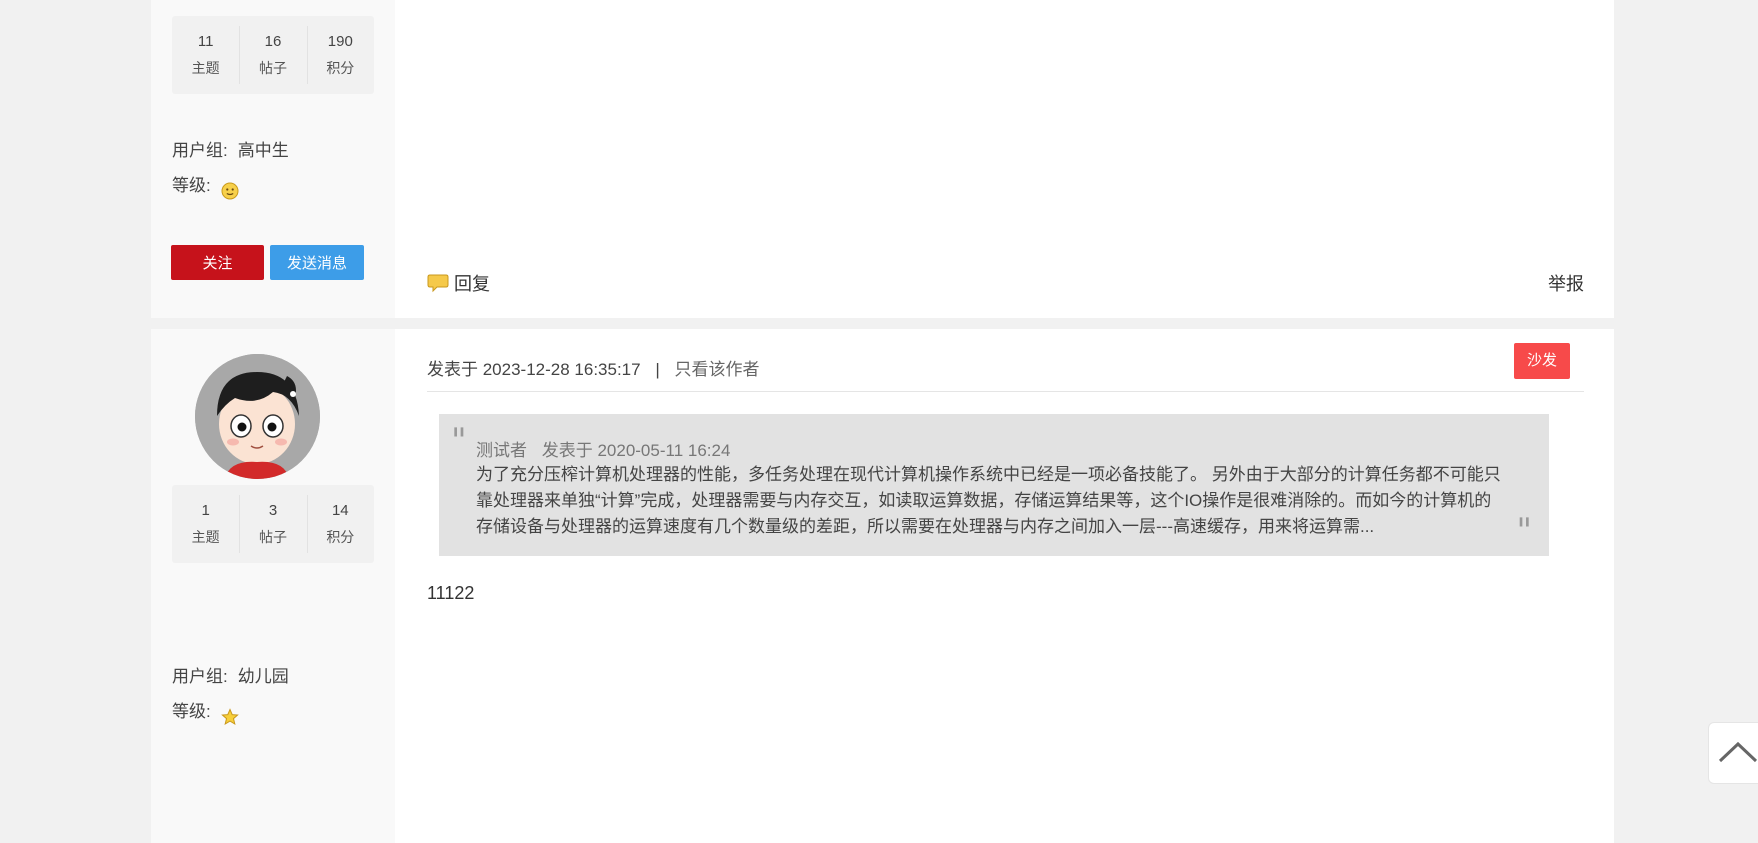  I want to click on comment-bubble-icon, so click(438, 283).